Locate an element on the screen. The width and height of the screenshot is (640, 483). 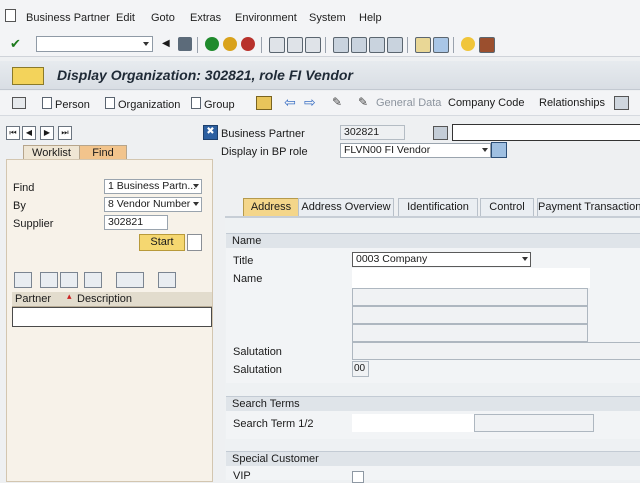
exit-icon is located at coordinates (230, 44).